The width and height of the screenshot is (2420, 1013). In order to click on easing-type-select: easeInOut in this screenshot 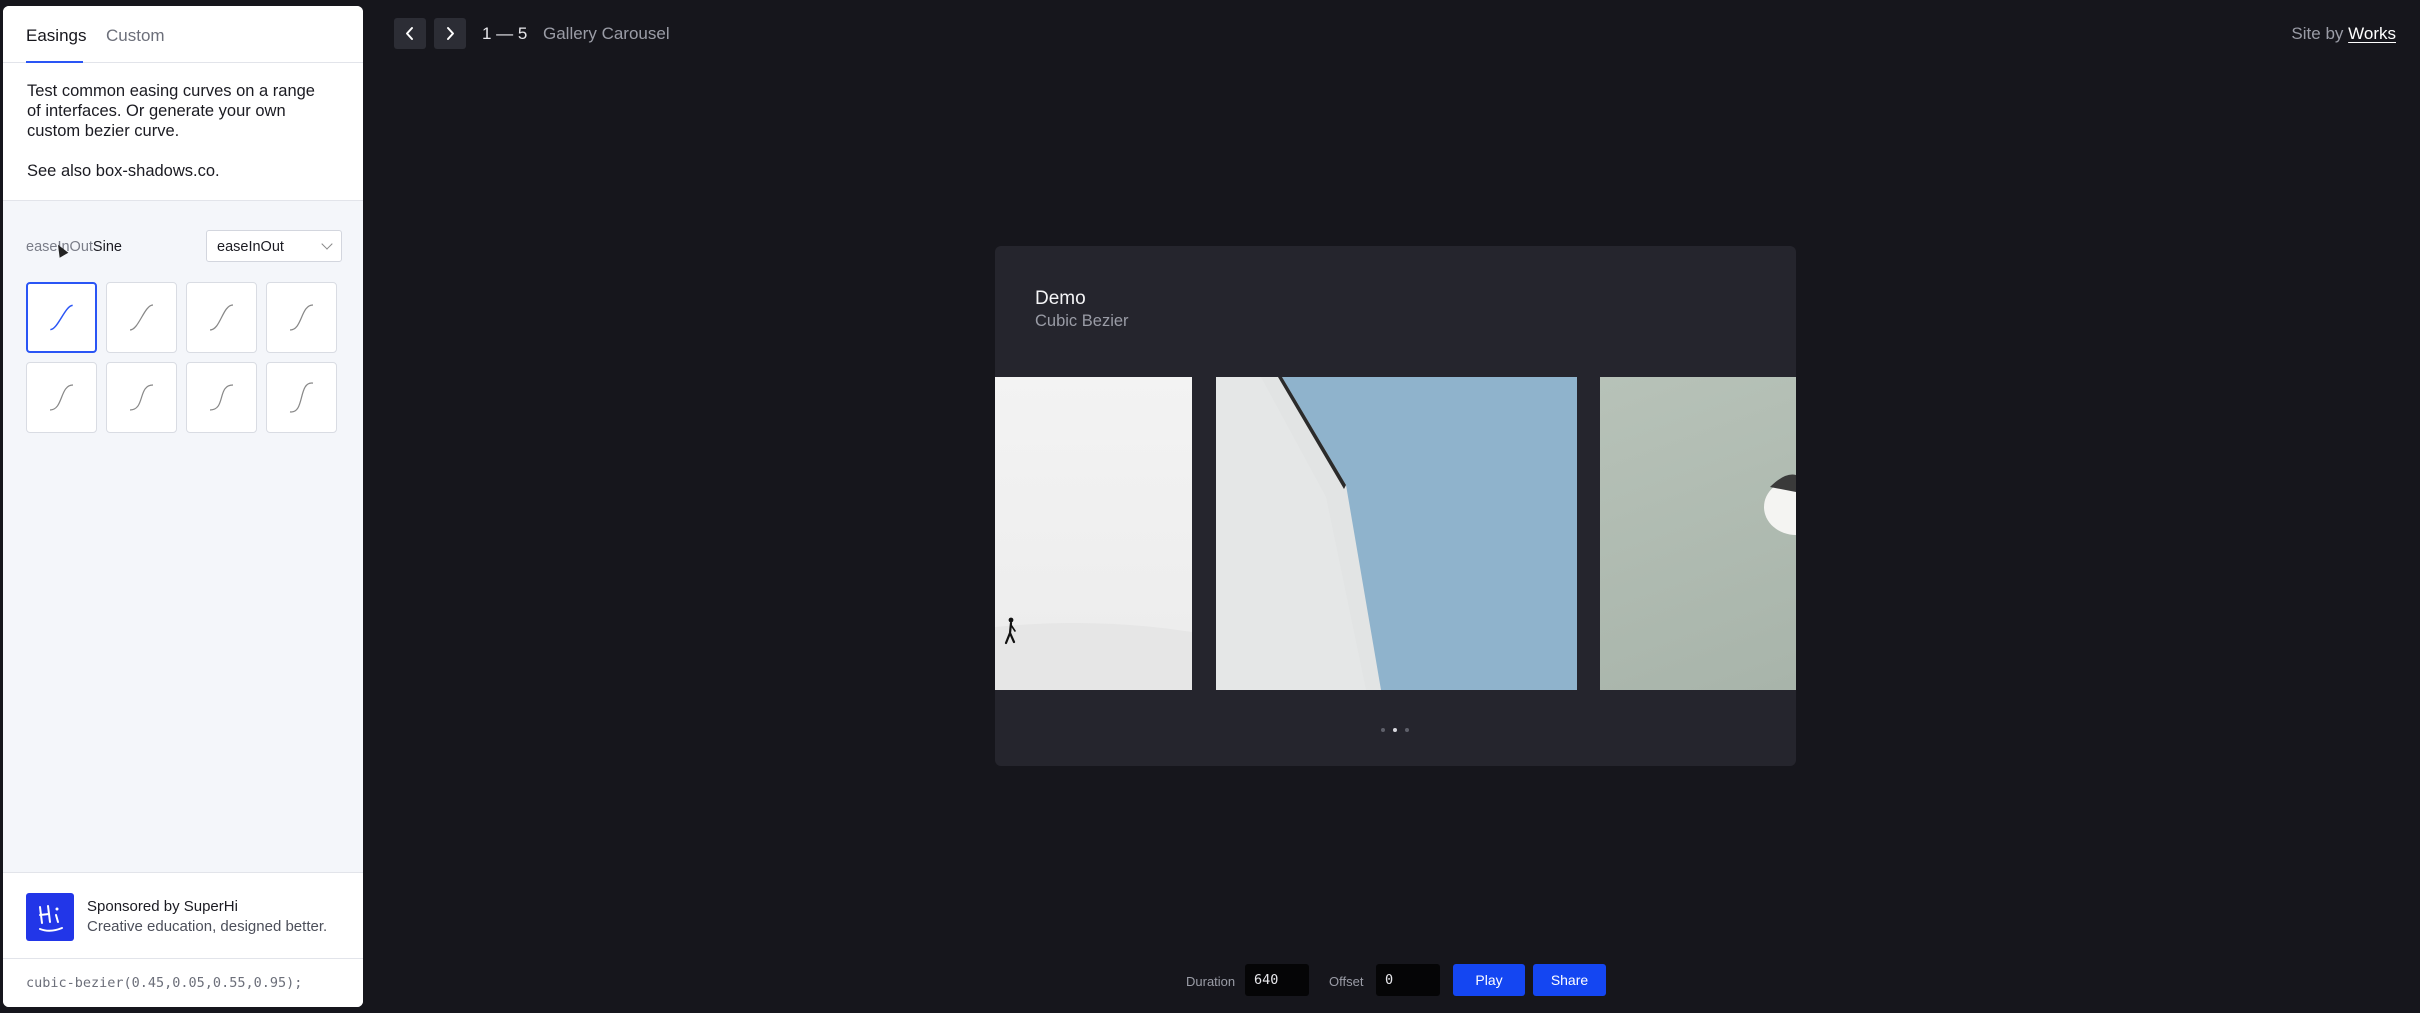, I will do `click(274, 246)`.